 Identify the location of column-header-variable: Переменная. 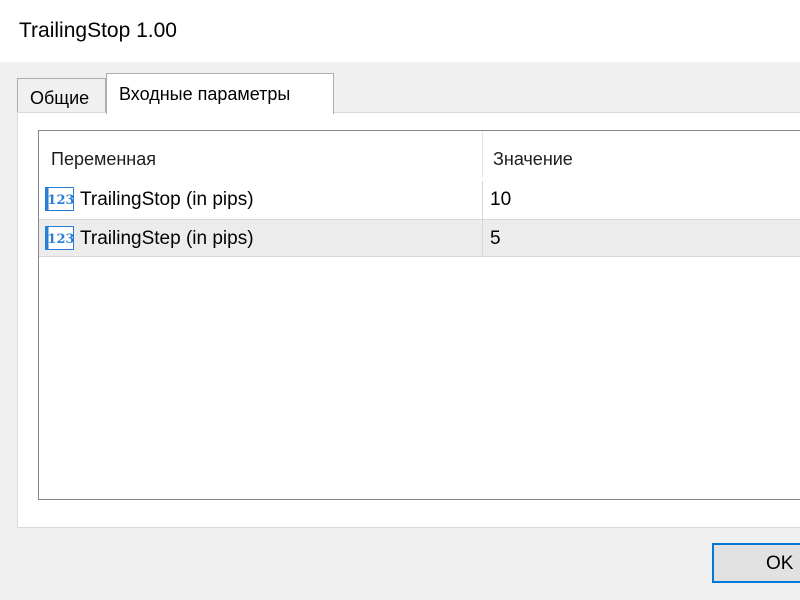
(103, 159).